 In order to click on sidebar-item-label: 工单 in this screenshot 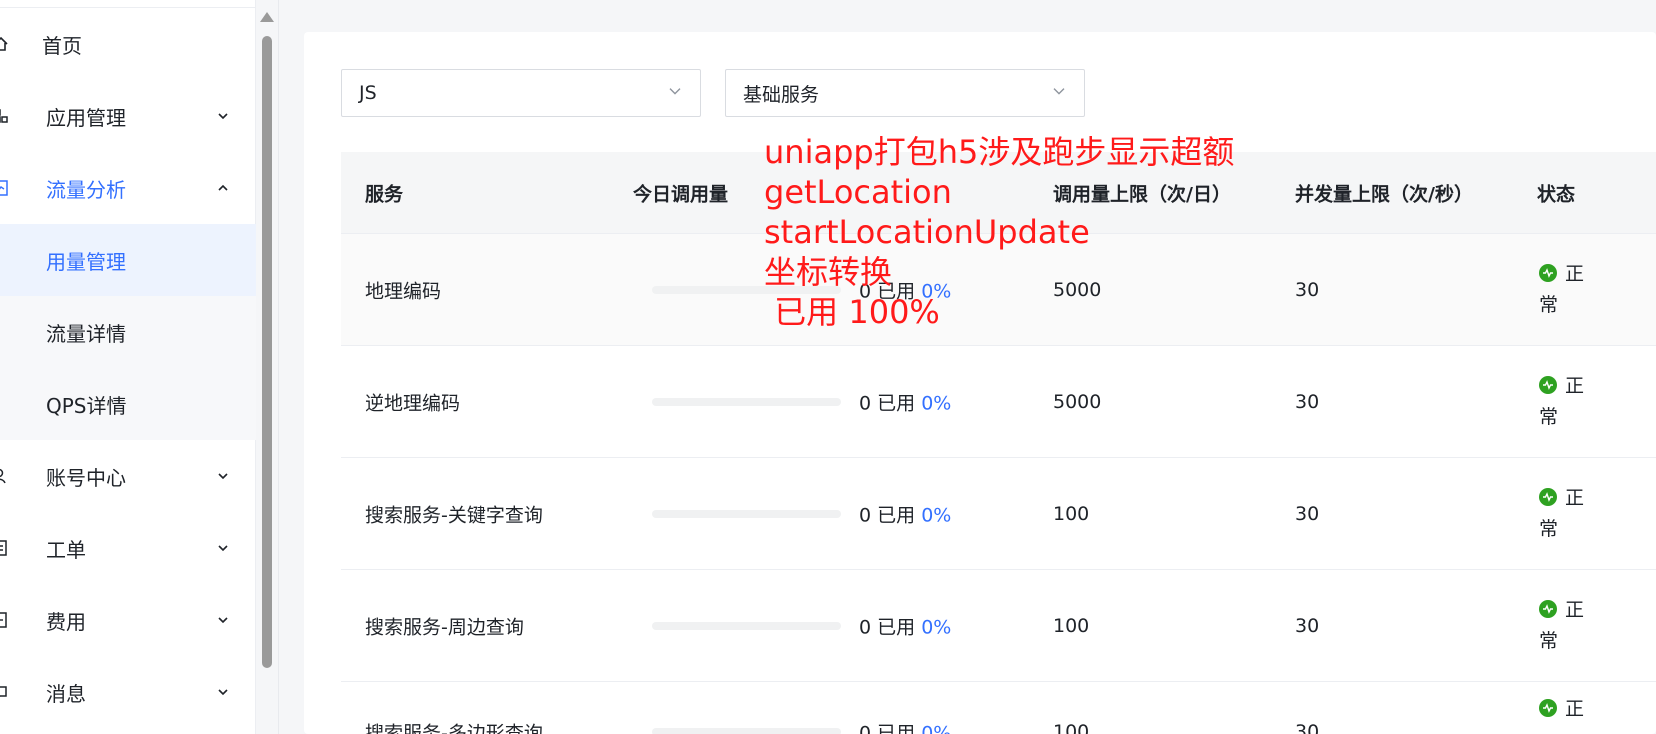, I will do `click(66, 549)`.